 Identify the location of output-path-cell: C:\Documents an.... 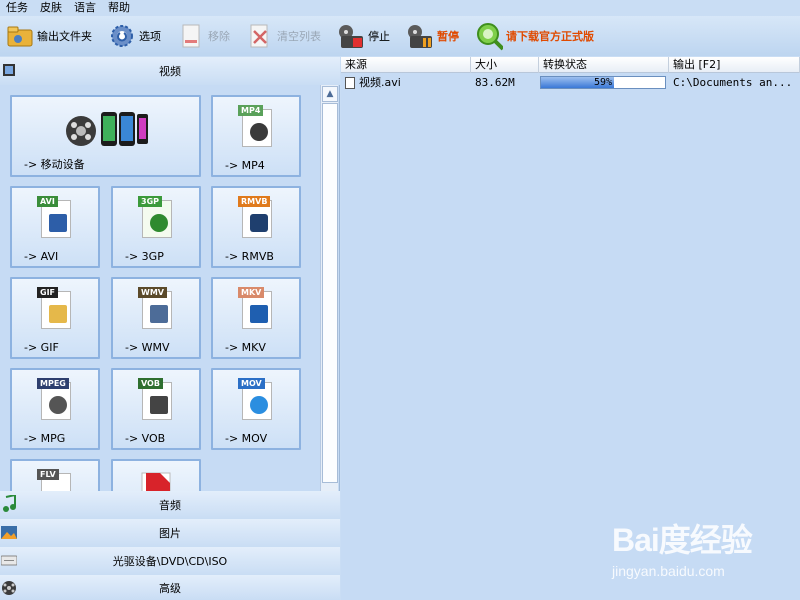
(733, 82).